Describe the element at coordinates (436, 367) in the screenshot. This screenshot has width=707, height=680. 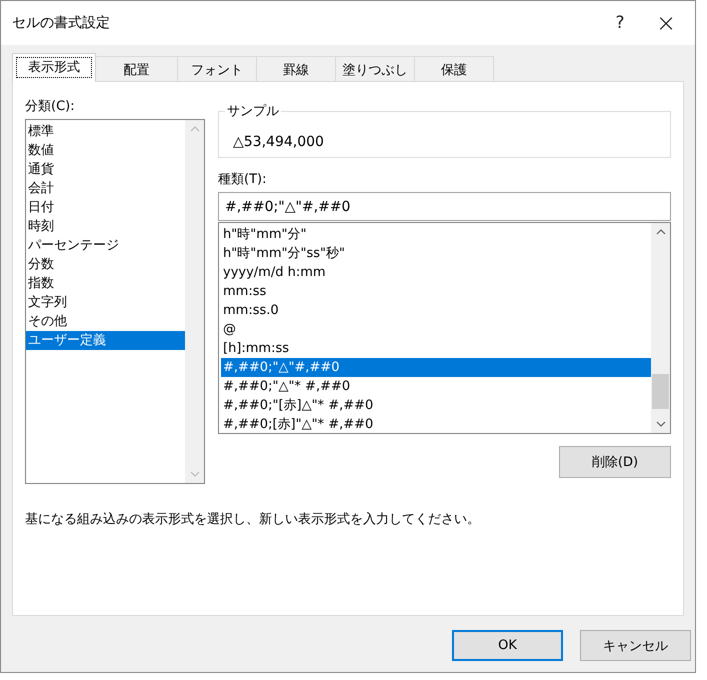
I see `format-item: #,##0;"△"#,##0` at that location.